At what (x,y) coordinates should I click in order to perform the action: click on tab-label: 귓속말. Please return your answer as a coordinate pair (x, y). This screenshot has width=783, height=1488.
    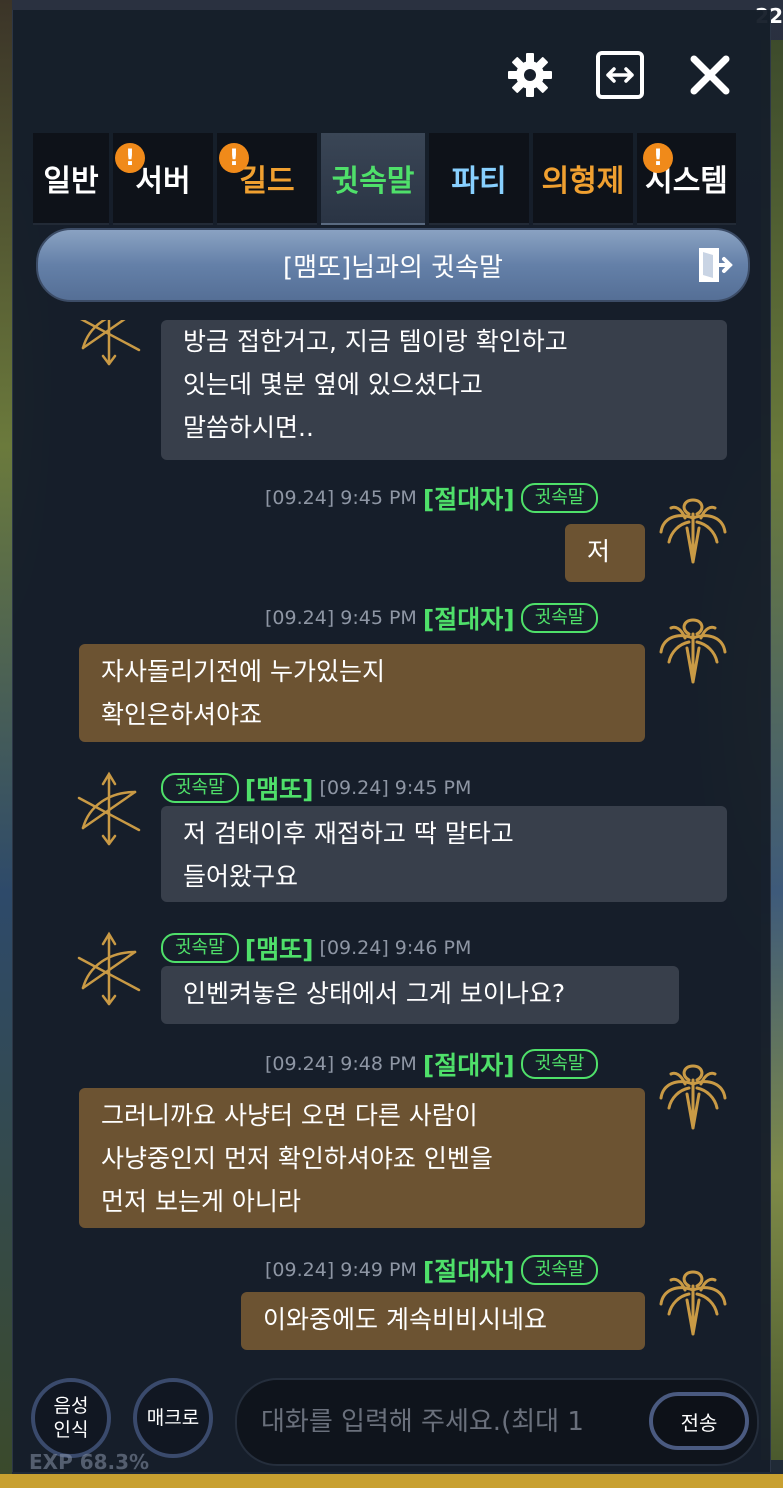
    Looking at the image, I should click on (373, 181).